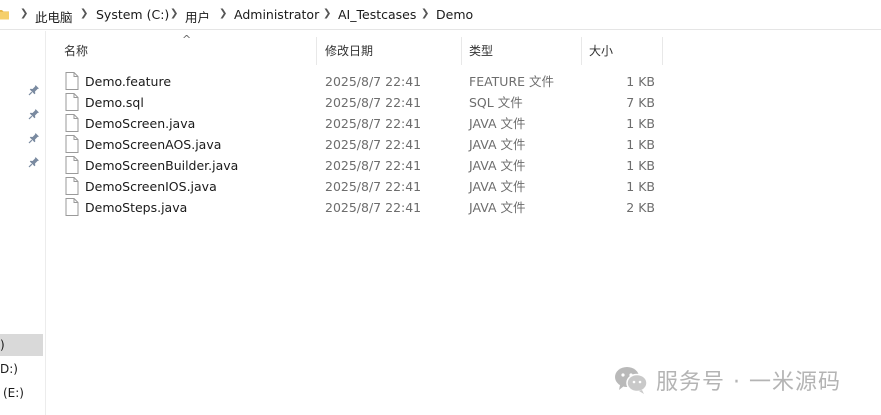 Image resolution: width=881 pixels, height=415 pixels. Describe the element at coordinates (496, 102) in the screenshot. I see `file-type: SQL 文件` at that location.